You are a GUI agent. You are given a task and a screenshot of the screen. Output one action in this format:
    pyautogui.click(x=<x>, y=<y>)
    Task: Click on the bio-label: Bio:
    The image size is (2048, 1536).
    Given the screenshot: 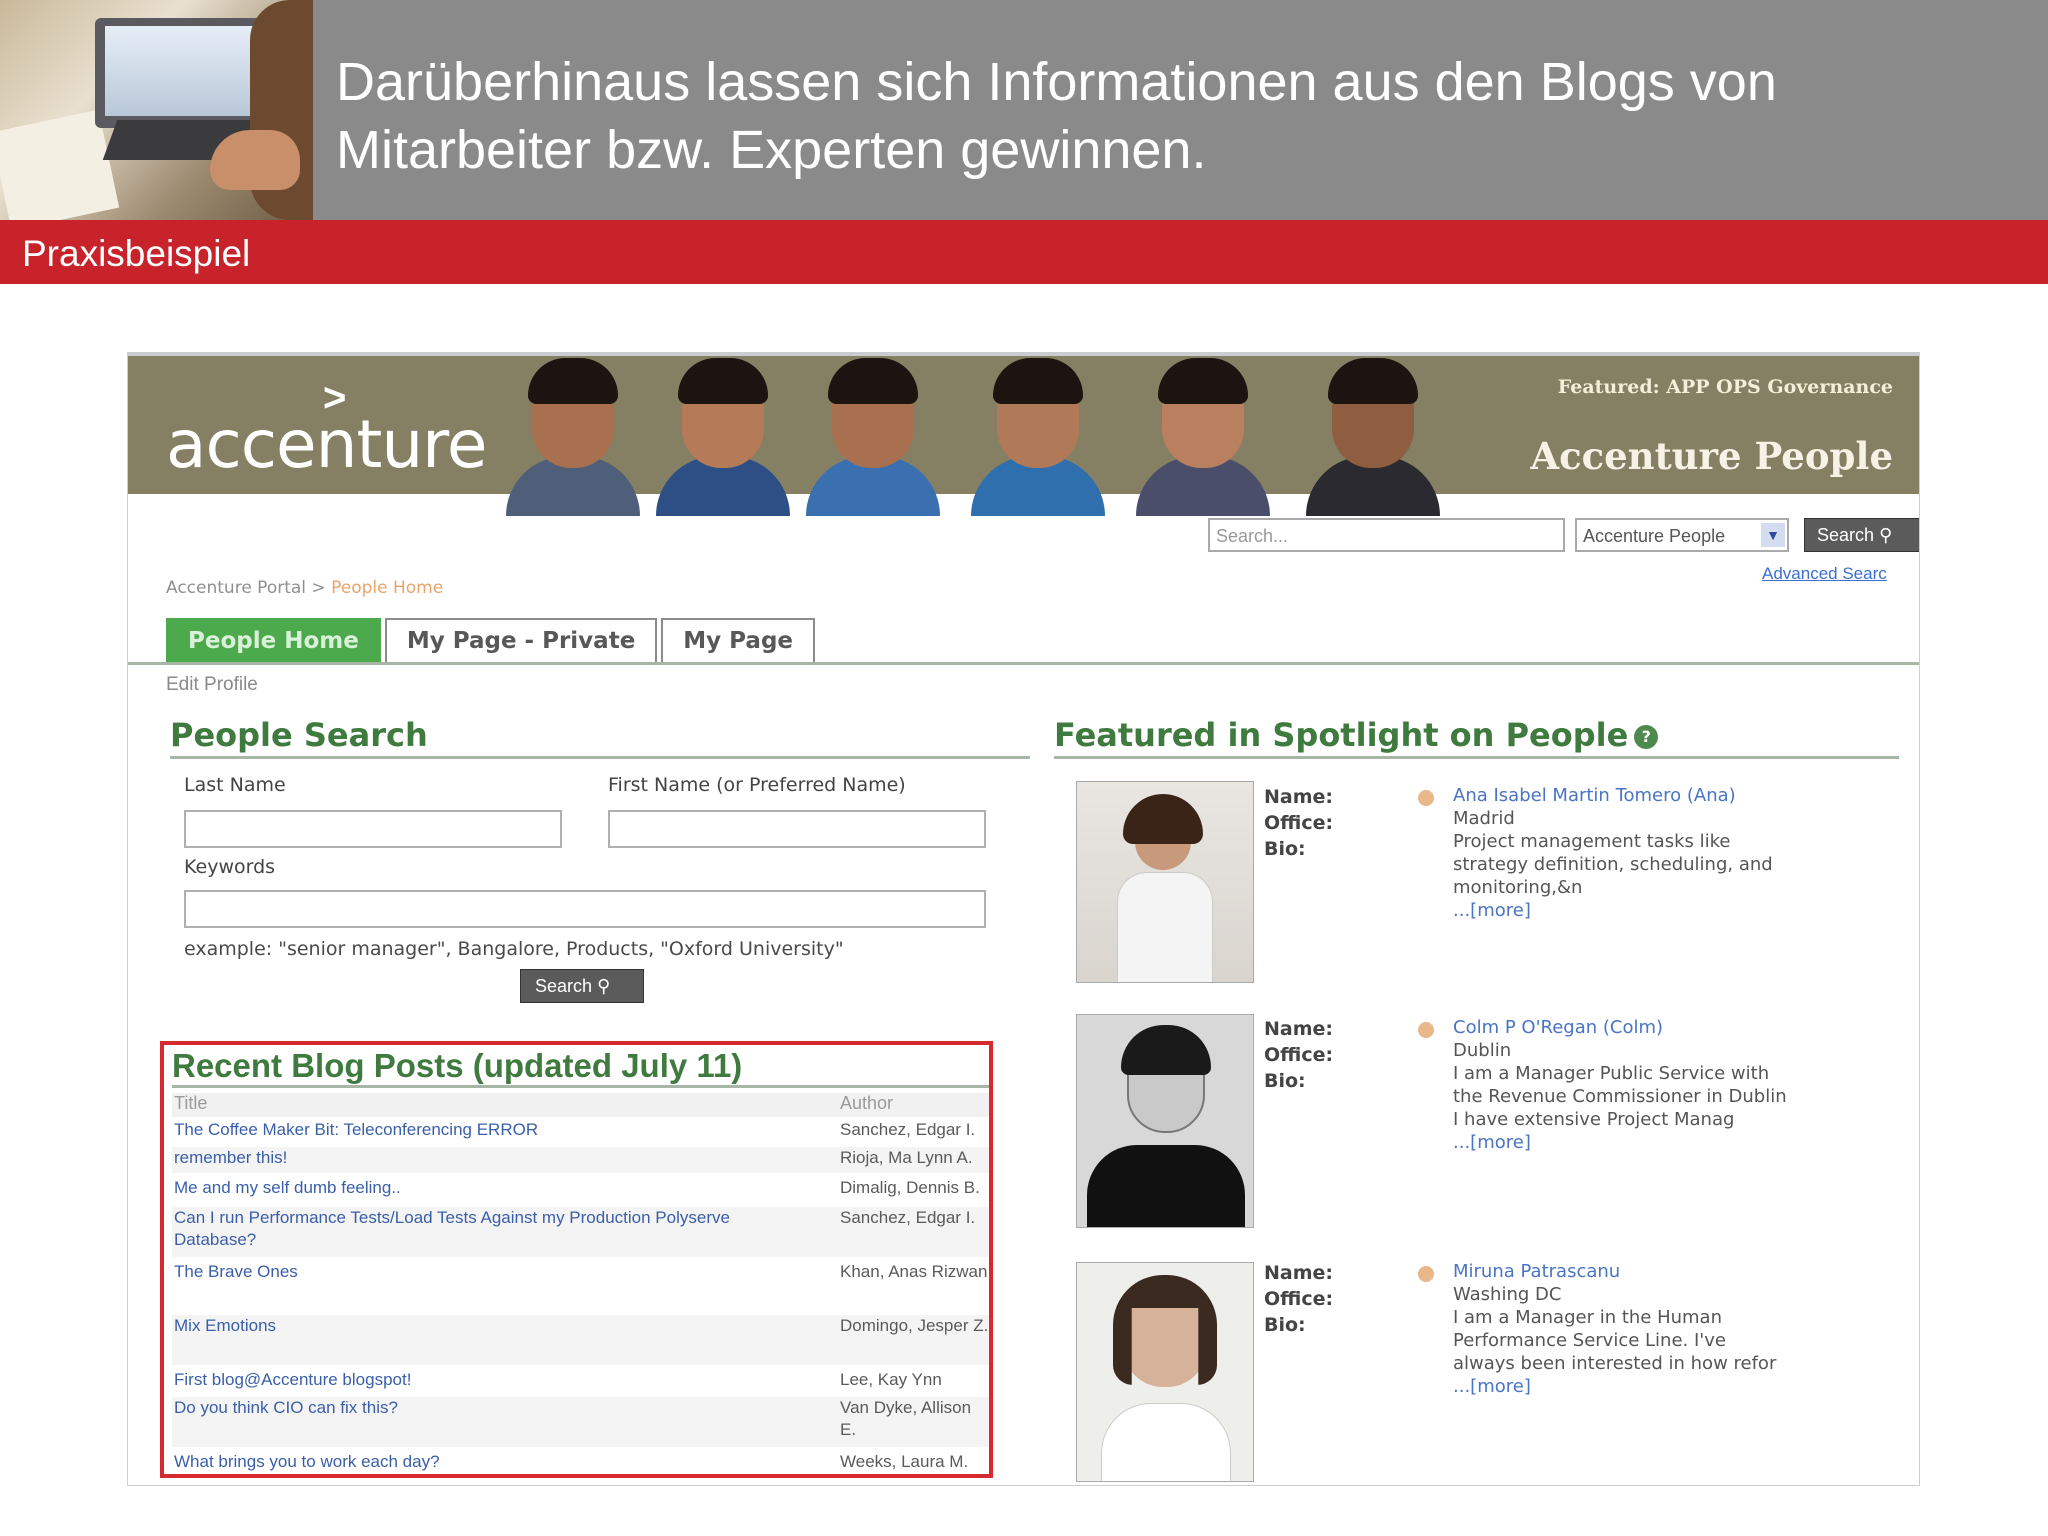 What is the action you would take?
    pyautogui.click(x=1285, y=849)
    